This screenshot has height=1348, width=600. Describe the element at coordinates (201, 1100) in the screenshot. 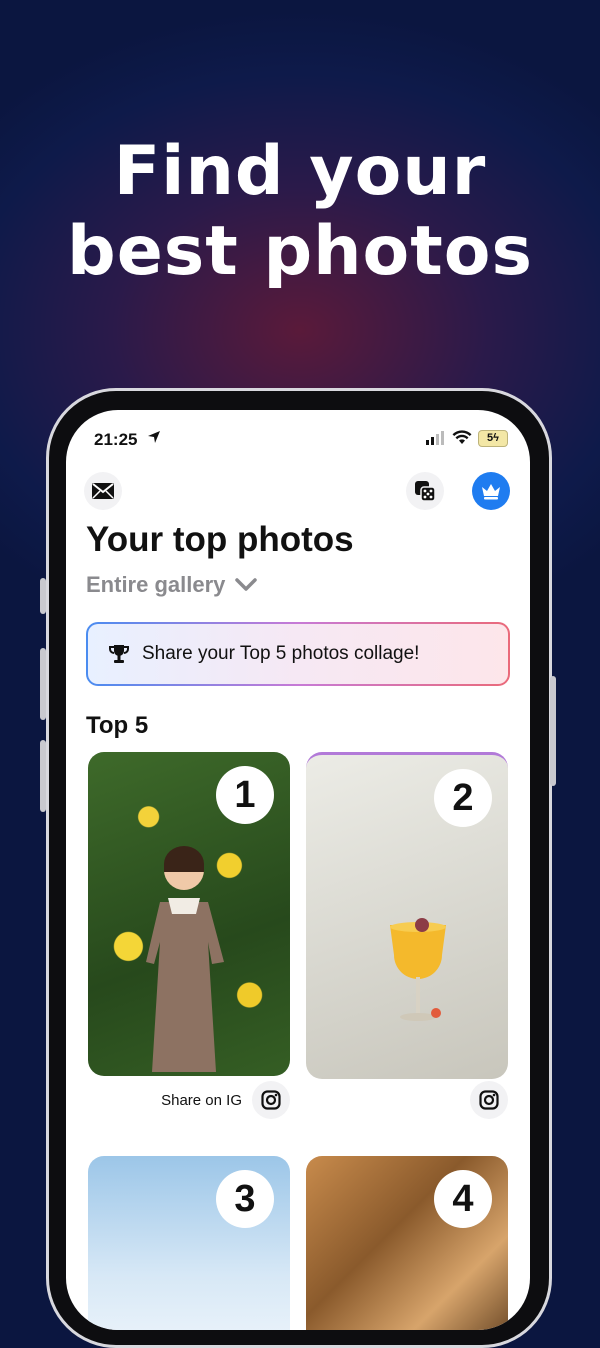

I see `share-on-ig-label: Share on IG` at that location.